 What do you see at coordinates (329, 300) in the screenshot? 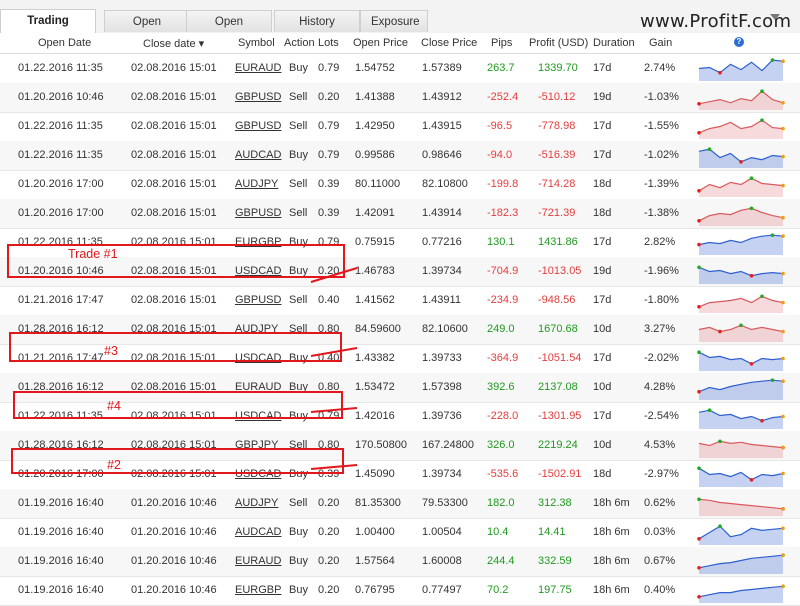
I see `lots-cell: 0.40` at bounding box center [329, 300].